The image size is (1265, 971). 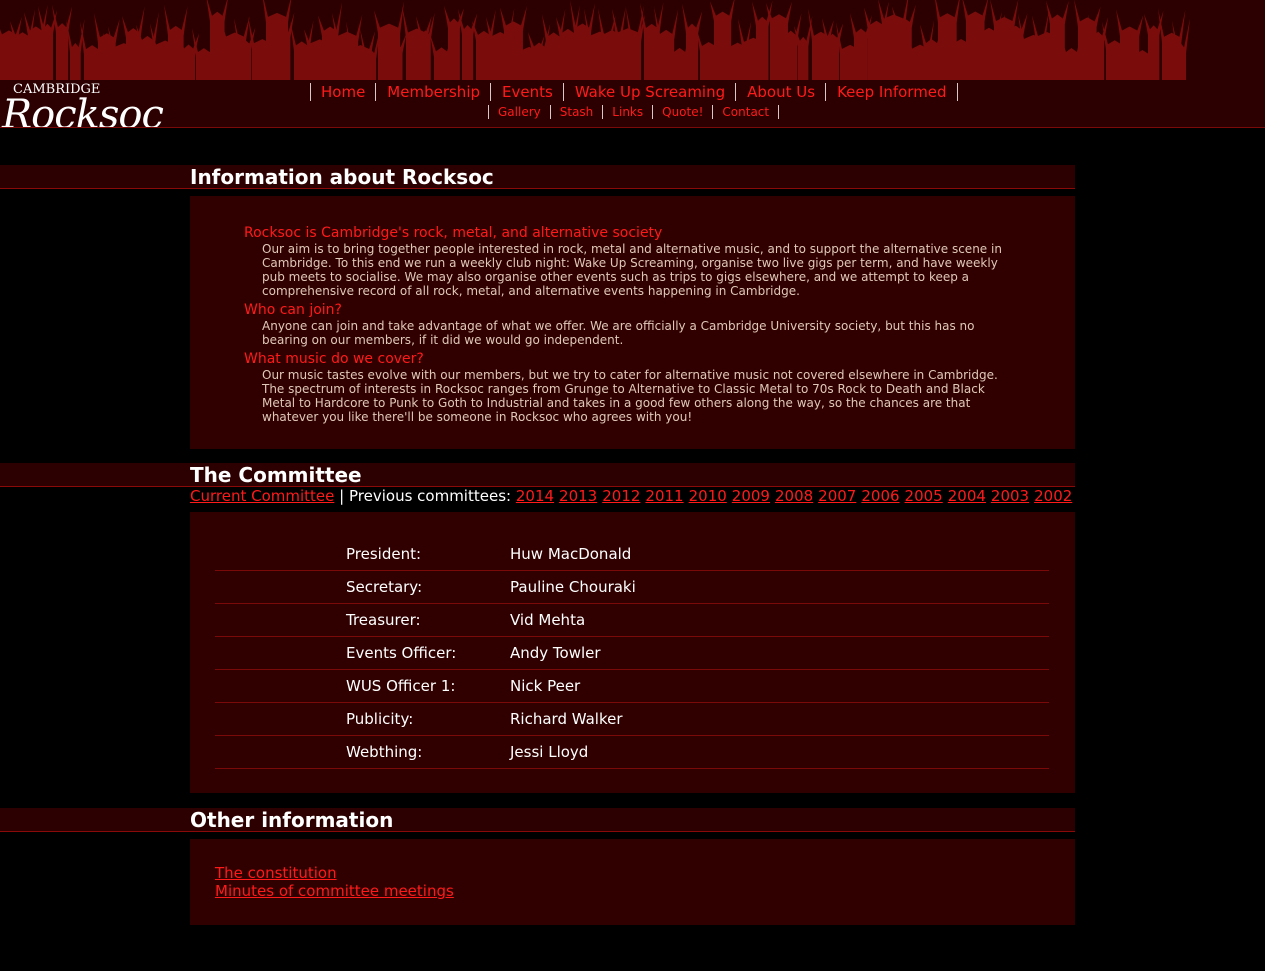 I want to click on committee-row: Secretary: Pauline Chouraki, so click(x=632, y=587).